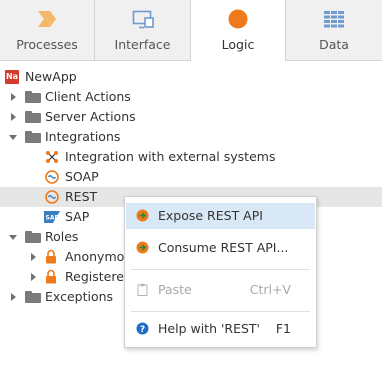 This screenshot has width=382, height=374. What do you see at coordinates (334, 44) in the screenshot?
I see `tab-data-label: Data` at bounding box center [334, 44].